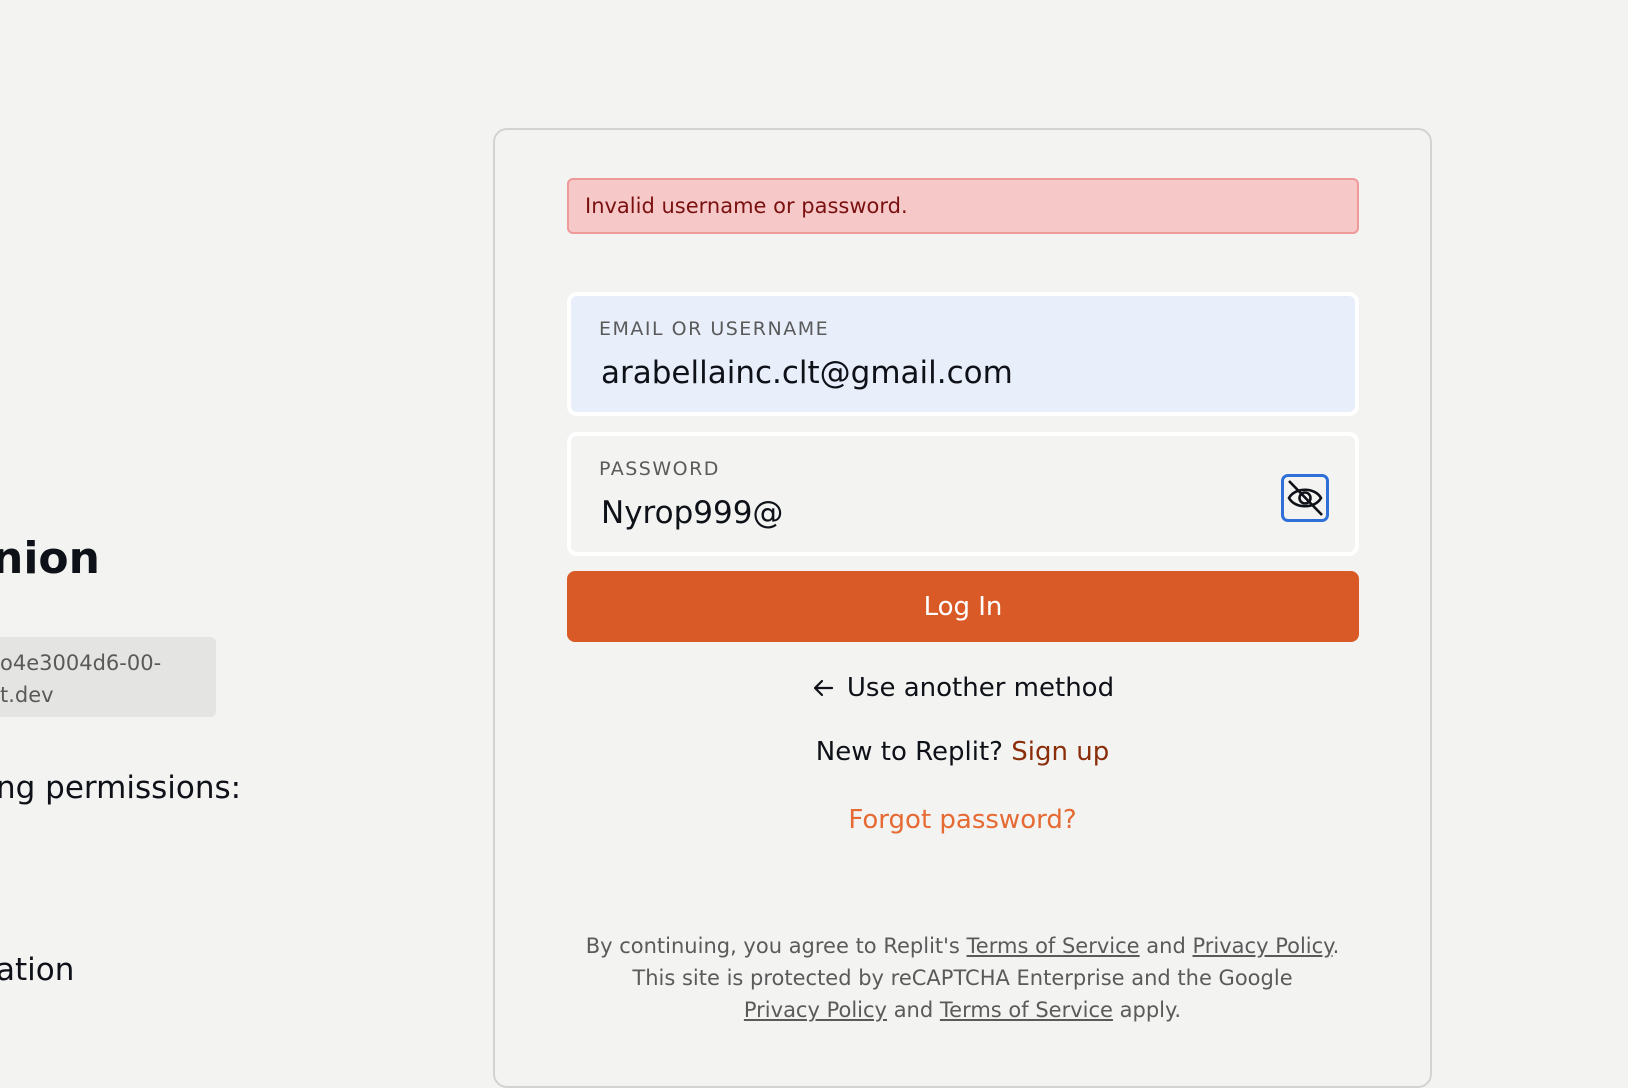  What do you see at coordinates (962, 820) in the screenshot?
I see `forgot-password-link: Forgot password?` at bounding box center [962, 820].